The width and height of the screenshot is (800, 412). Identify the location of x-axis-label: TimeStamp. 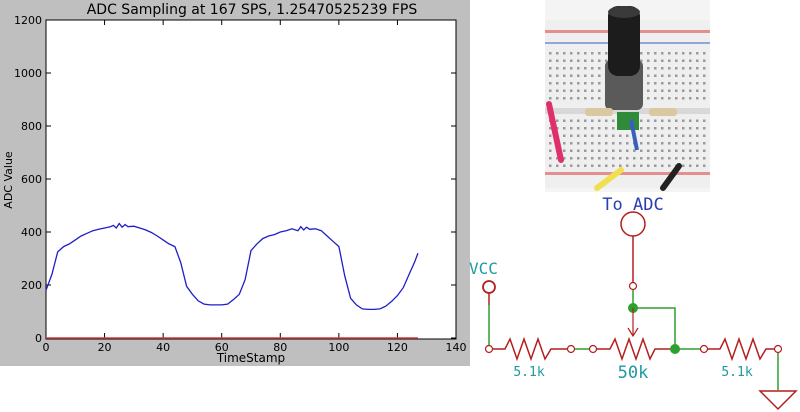
(250, 358).